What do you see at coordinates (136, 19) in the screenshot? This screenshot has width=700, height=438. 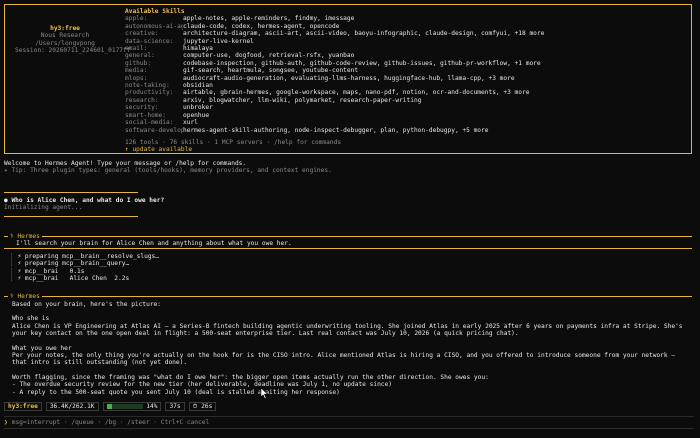 I see `skill-category: apple:` at bounding box center [136, 19].